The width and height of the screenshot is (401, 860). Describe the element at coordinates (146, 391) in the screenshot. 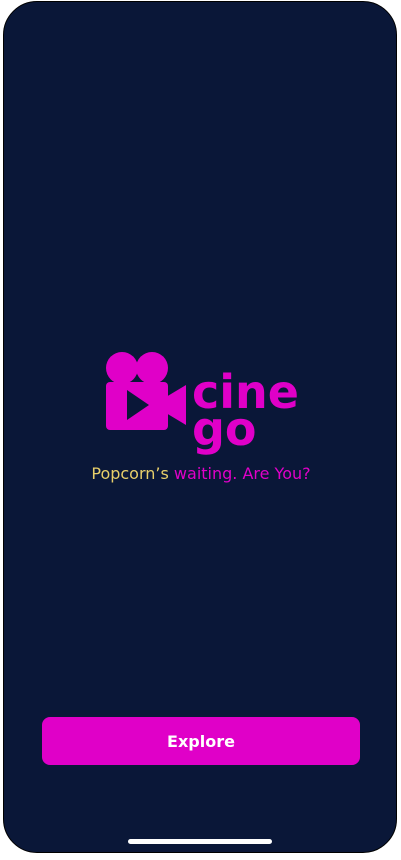

I see `camera-icon` at that location.